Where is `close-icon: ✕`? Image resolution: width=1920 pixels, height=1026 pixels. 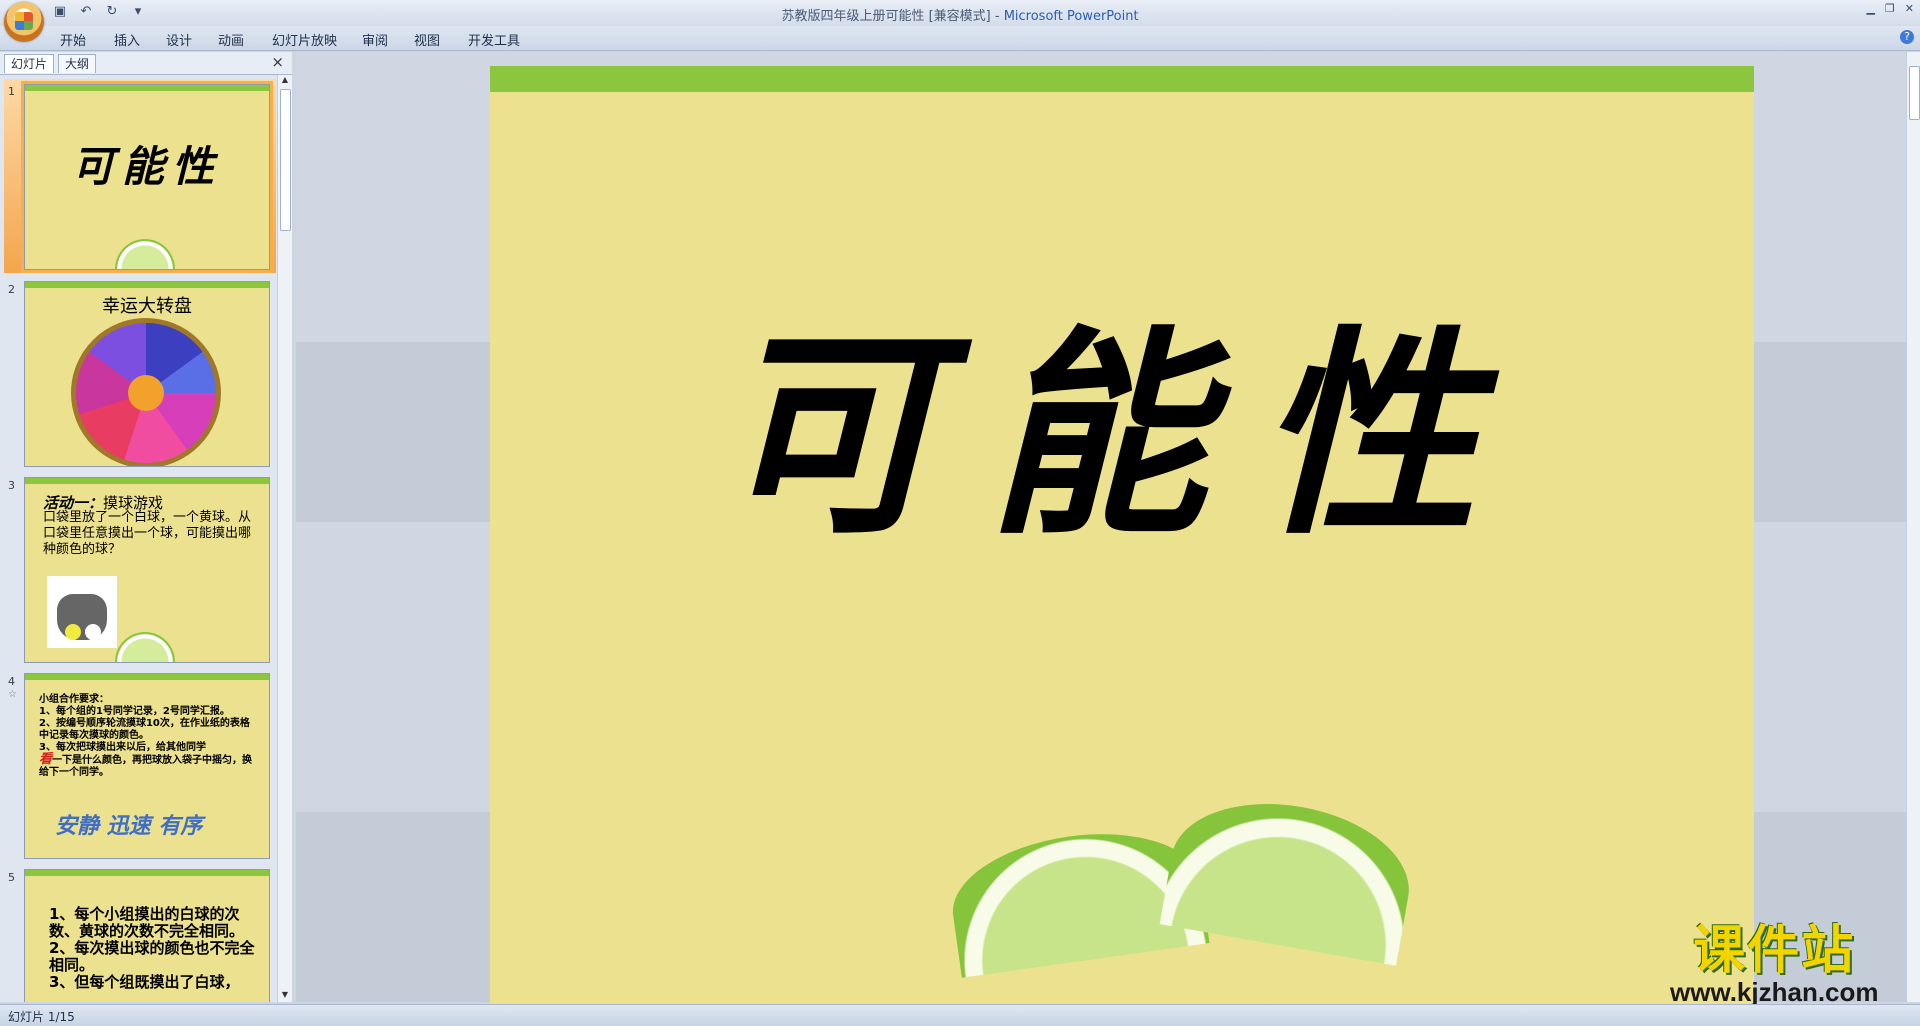 close-icon: ✕ is located at coordinates (1909, 8).